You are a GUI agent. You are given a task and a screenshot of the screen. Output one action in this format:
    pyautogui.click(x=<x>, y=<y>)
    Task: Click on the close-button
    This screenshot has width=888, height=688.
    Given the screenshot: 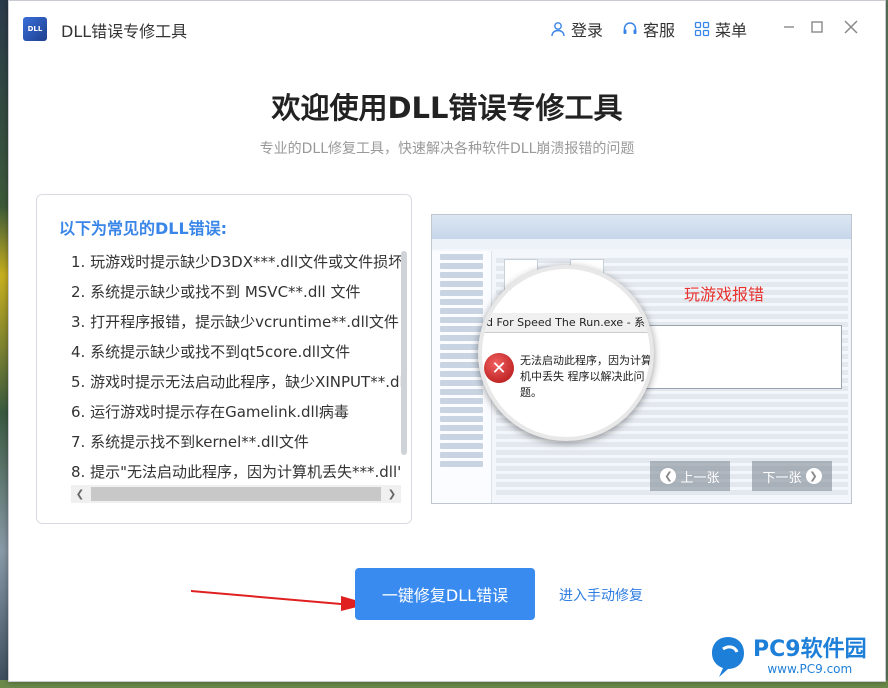 What is the action you would take?
    pyautogui.click(x=851, y=27)
    